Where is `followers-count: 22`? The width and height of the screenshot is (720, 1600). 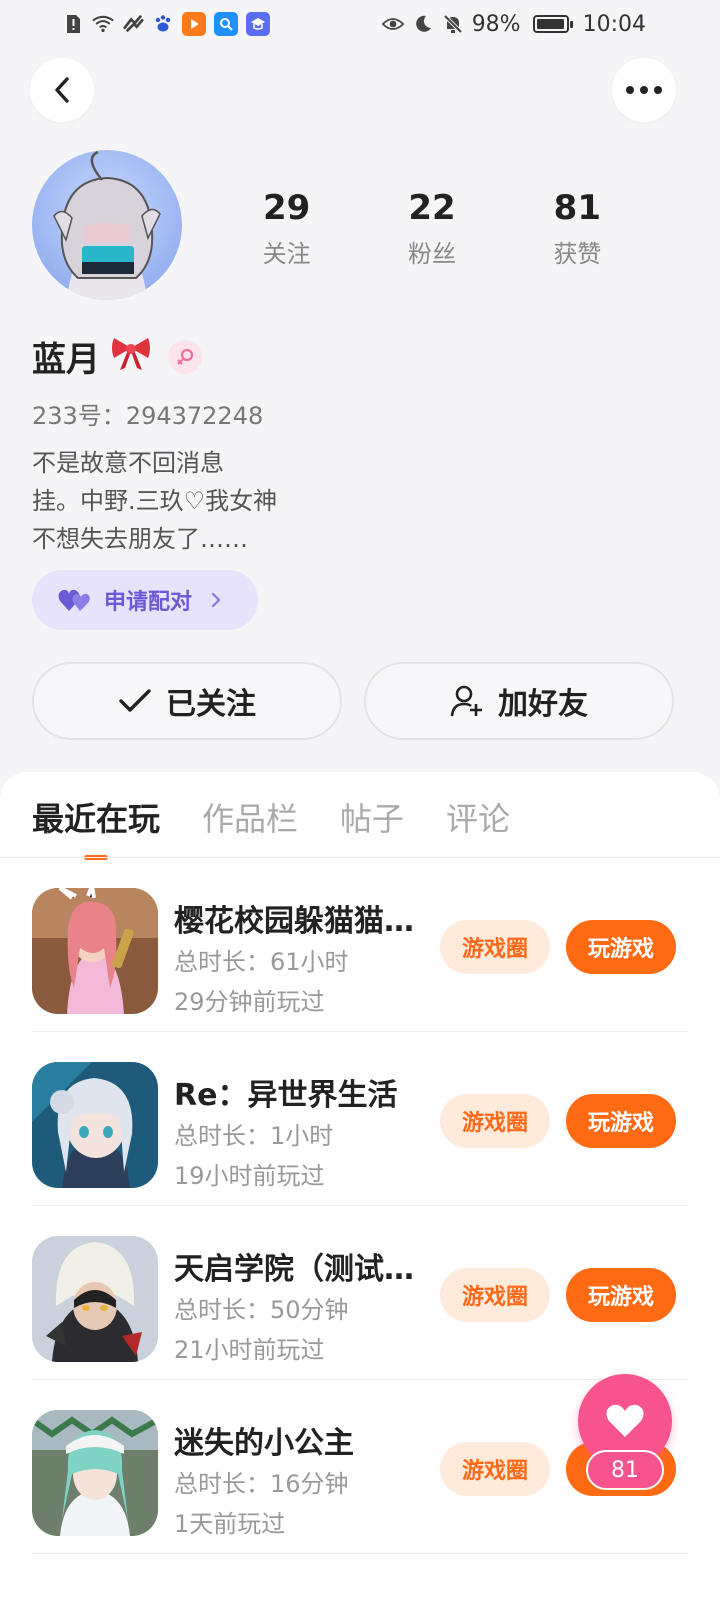
followers-count: 22 is located at coordinates (432, 208).